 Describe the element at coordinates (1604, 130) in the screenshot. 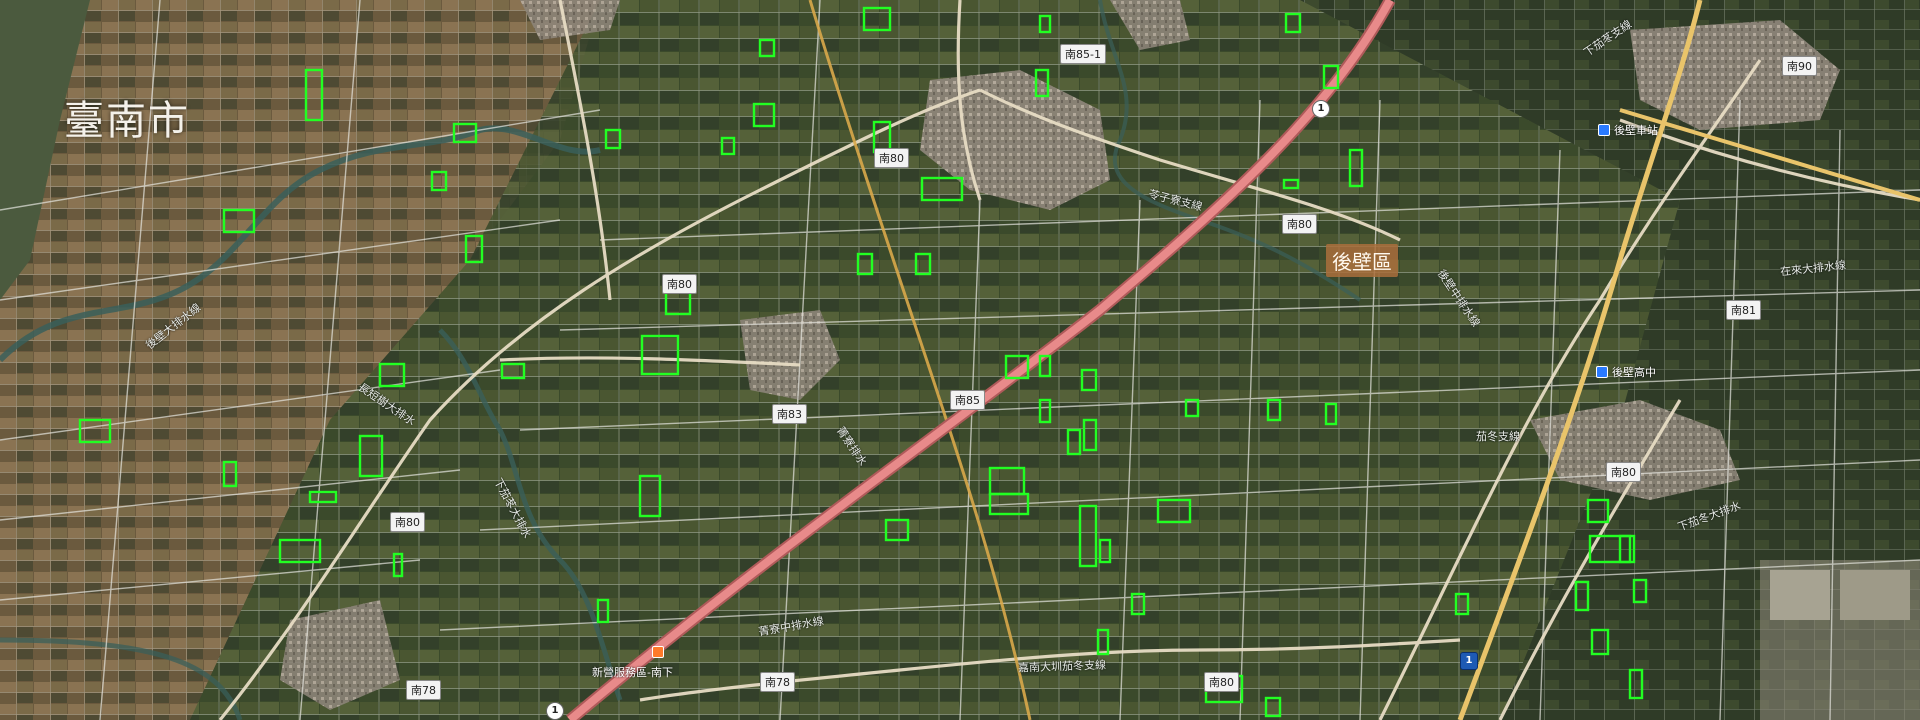

I see `train-station-icon` at that location.